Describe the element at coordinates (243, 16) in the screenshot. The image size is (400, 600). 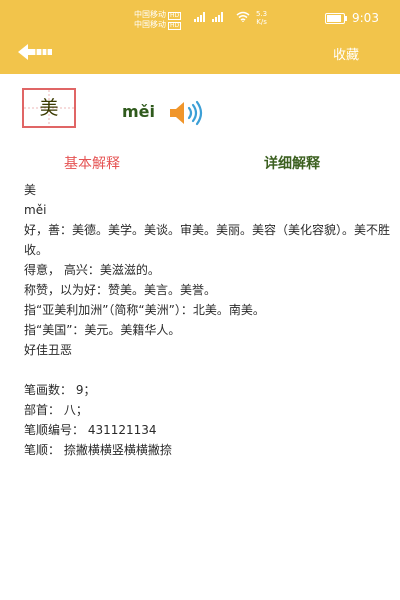
I see `wifi-icon` at that location.